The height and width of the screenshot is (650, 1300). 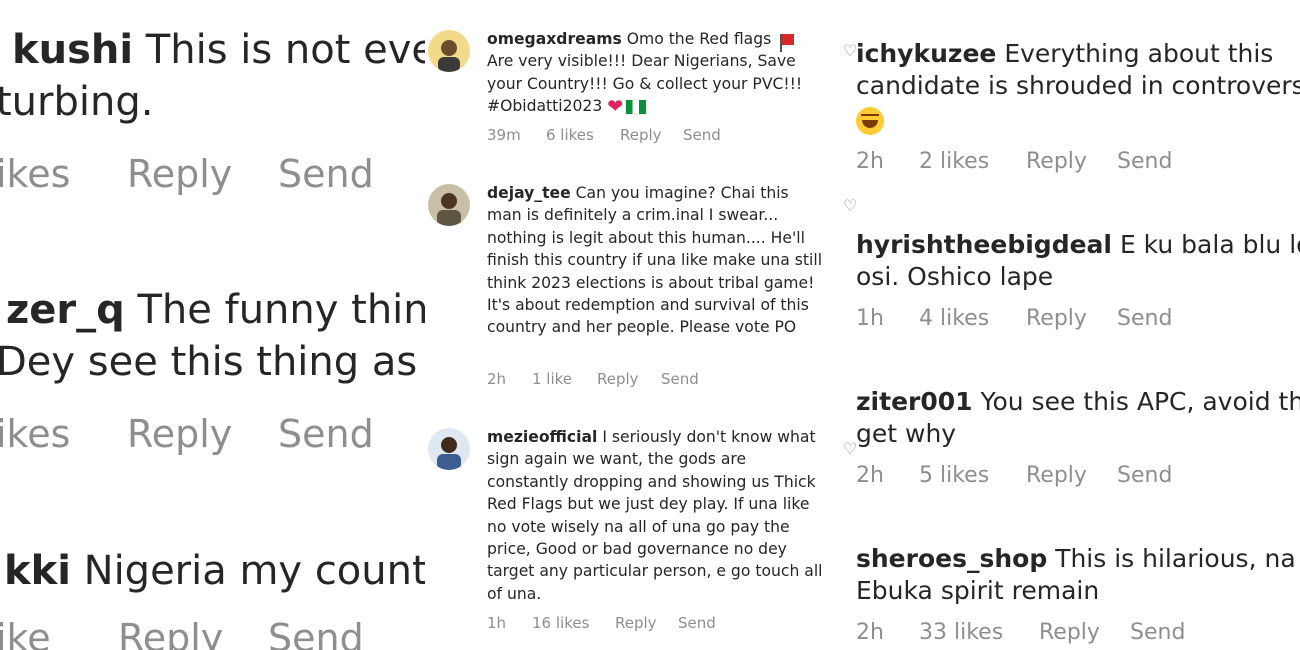 What do you see at coordinates (978, 590) in the screenshot?
I see `comment-text-continued: Ebuka spirit remain` at bounding box center [978, 590].